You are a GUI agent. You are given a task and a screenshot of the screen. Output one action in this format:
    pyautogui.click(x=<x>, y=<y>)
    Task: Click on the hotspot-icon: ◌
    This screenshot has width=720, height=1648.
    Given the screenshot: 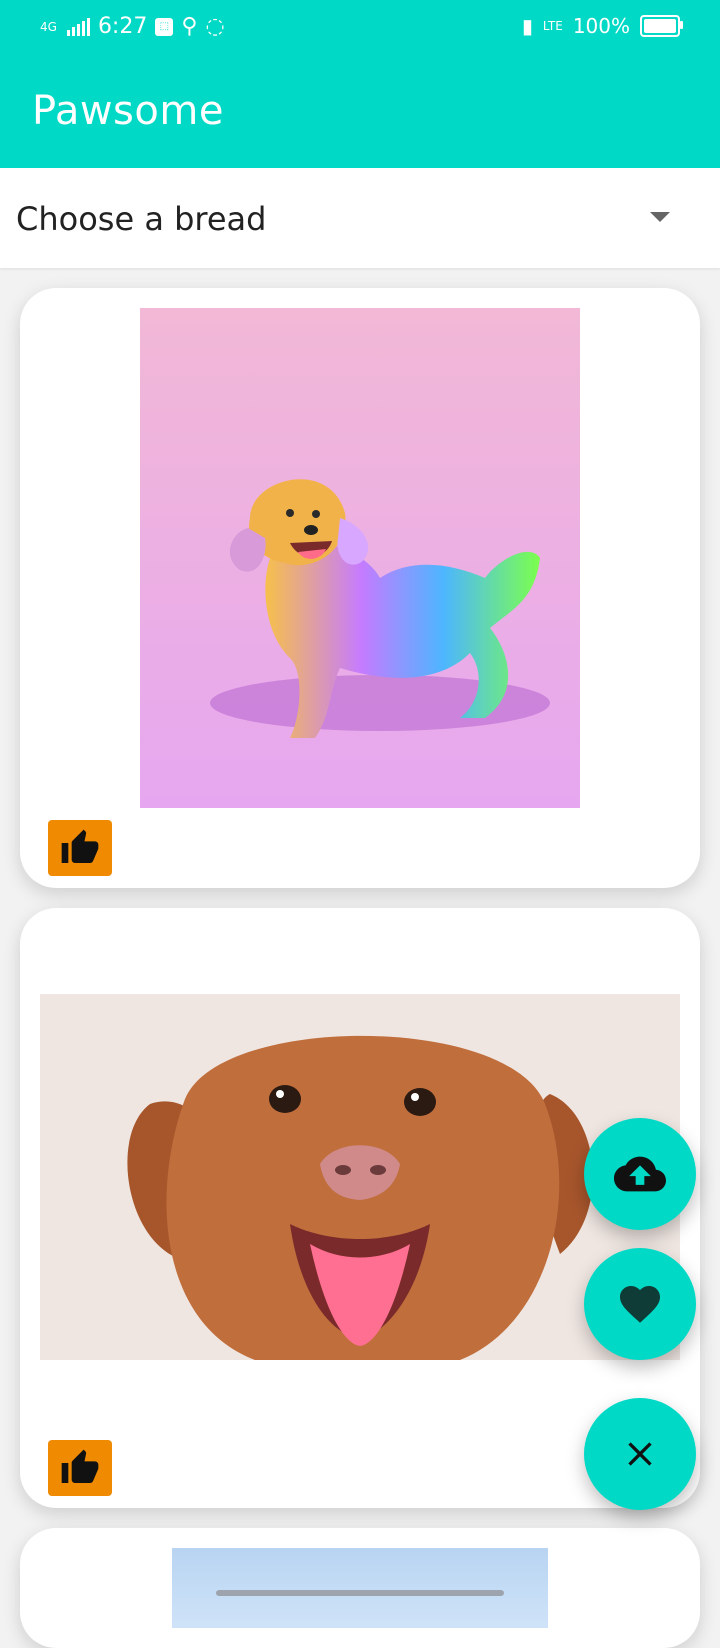 What is the action you would take?
    pyautogui.click(x=215, y=26)
    